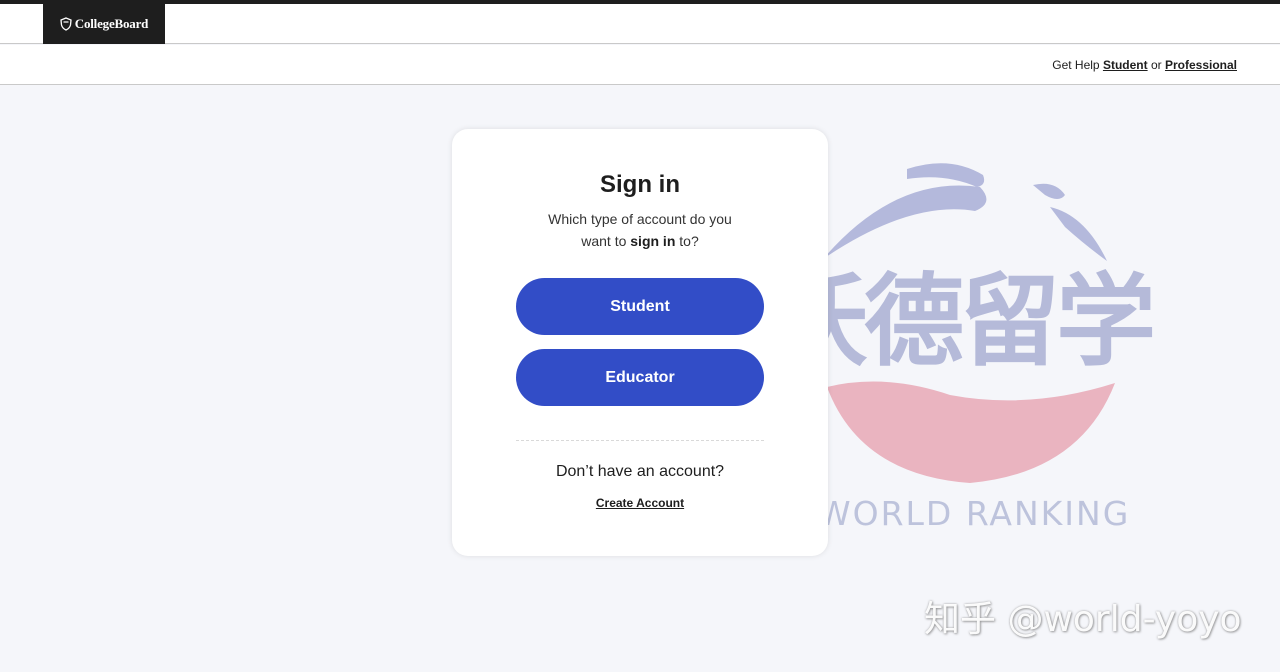 This screenshot has height=672, width=1280. What do you see at coordinates (640, 24) in the screenshot?
I see `global-header: CollegeBoard` at bounding box center [640, 24].